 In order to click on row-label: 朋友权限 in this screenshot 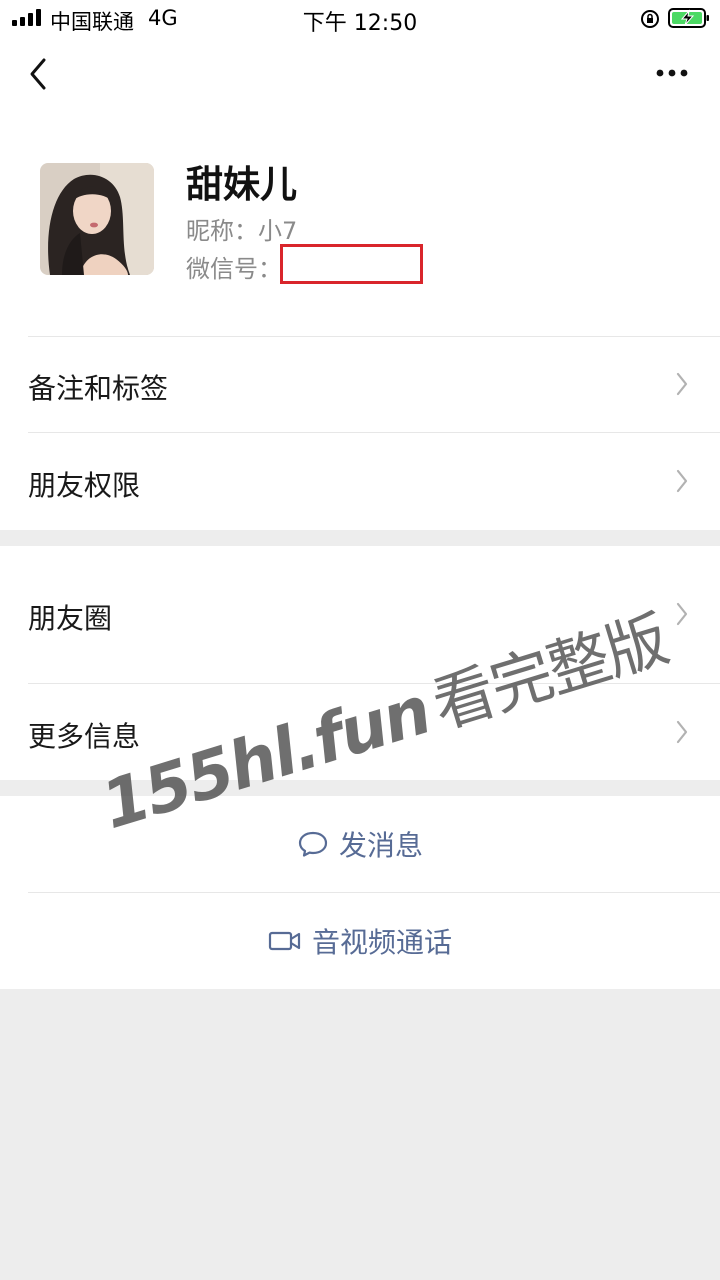, I will do `click(84, 485)`.